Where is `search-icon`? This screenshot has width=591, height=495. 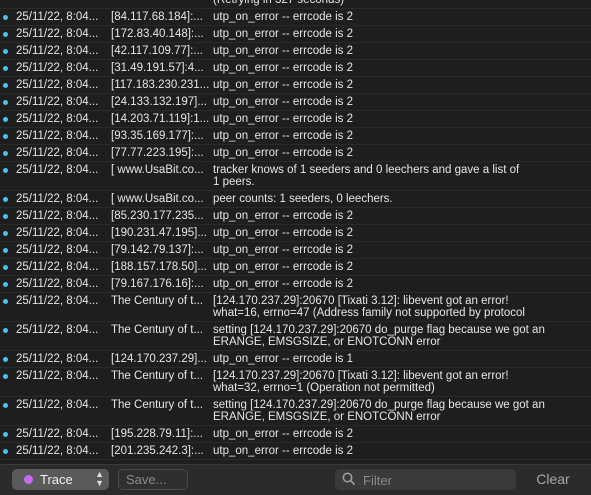
search-icon is located at coordinates (348, 480).